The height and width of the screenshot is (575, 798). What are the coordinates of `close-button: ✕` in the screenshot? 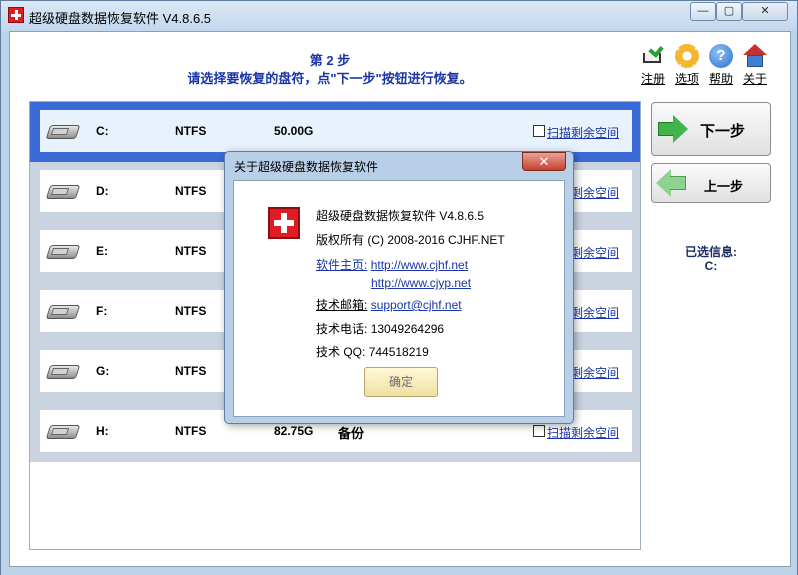 It's located at (765, 11).